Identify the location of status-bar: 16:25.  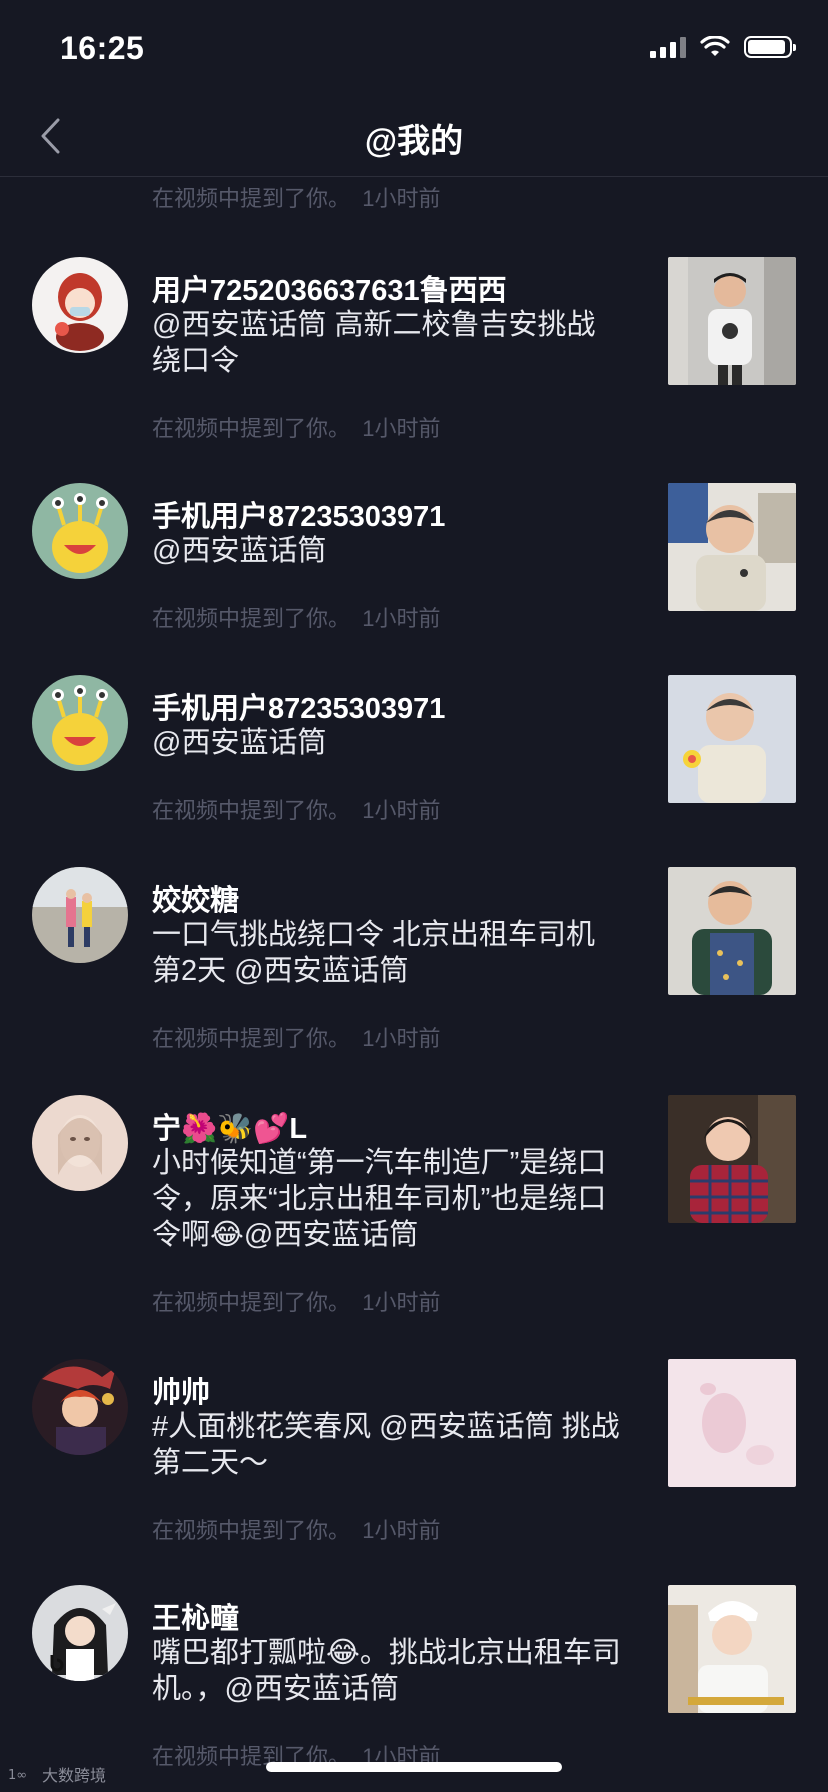
(414, 50).